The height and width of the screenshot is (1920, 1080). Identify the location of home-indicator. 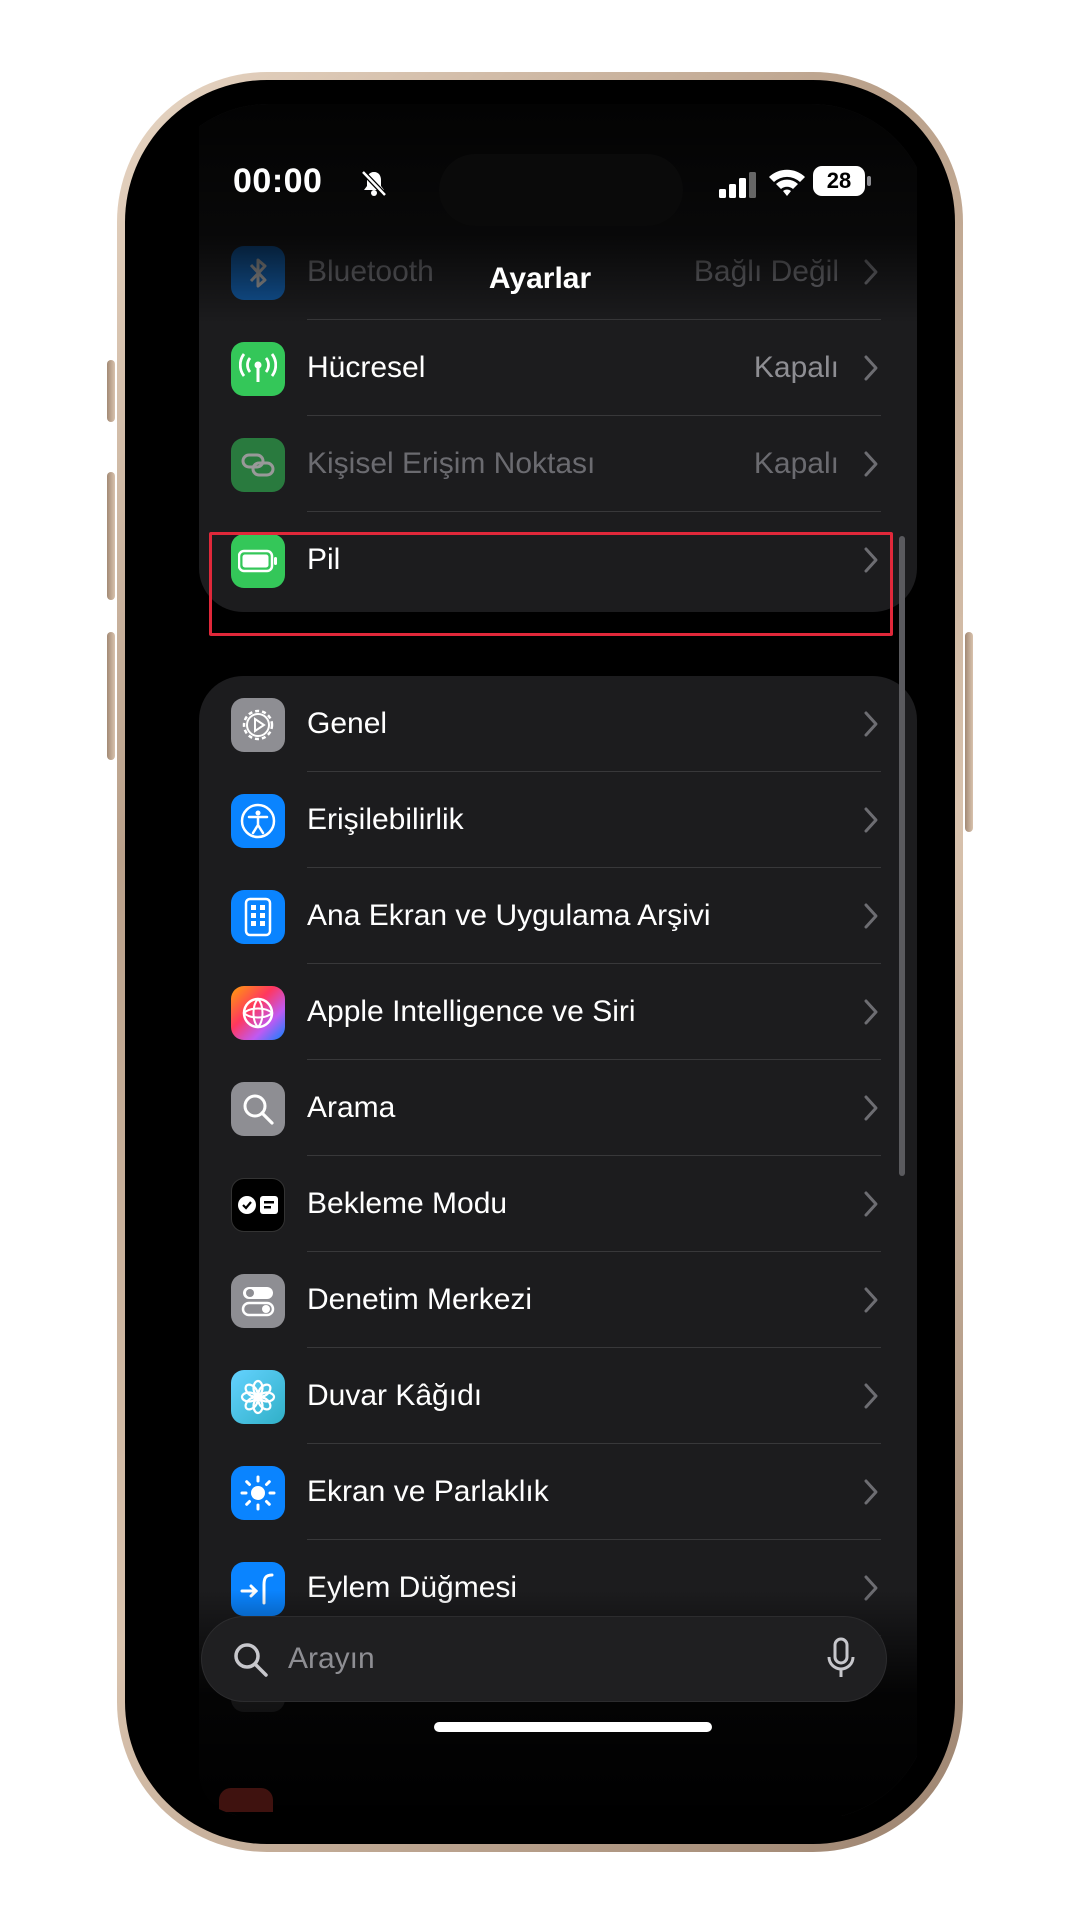
(573, 1727).